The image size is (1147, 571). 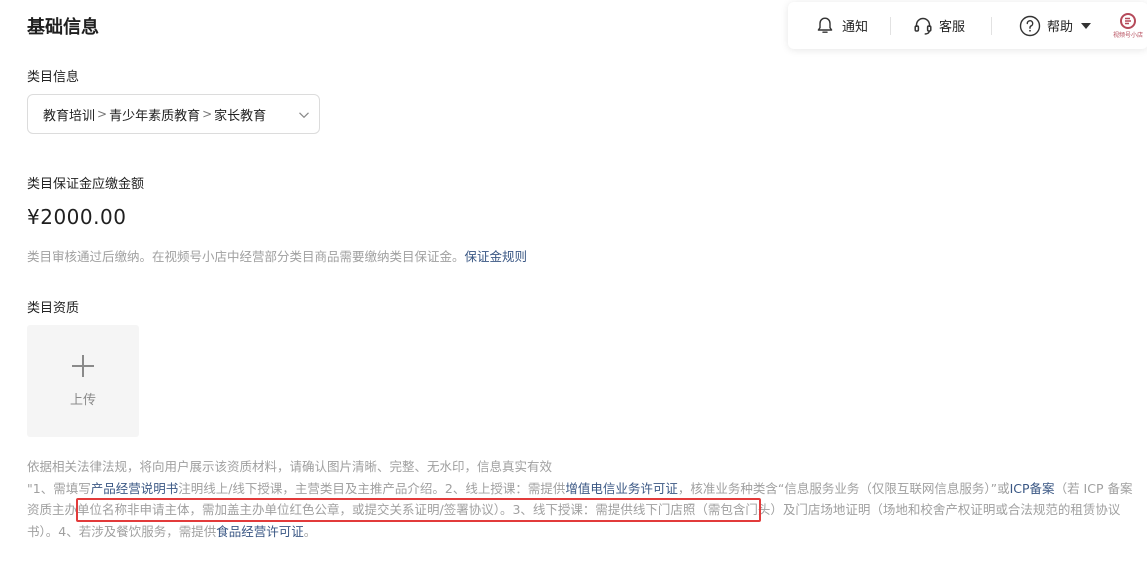 What do you see at coordinates (240, 116) in the screenshot?
I see `category-level-3: 家长教育` at bounding box center [240, 116].